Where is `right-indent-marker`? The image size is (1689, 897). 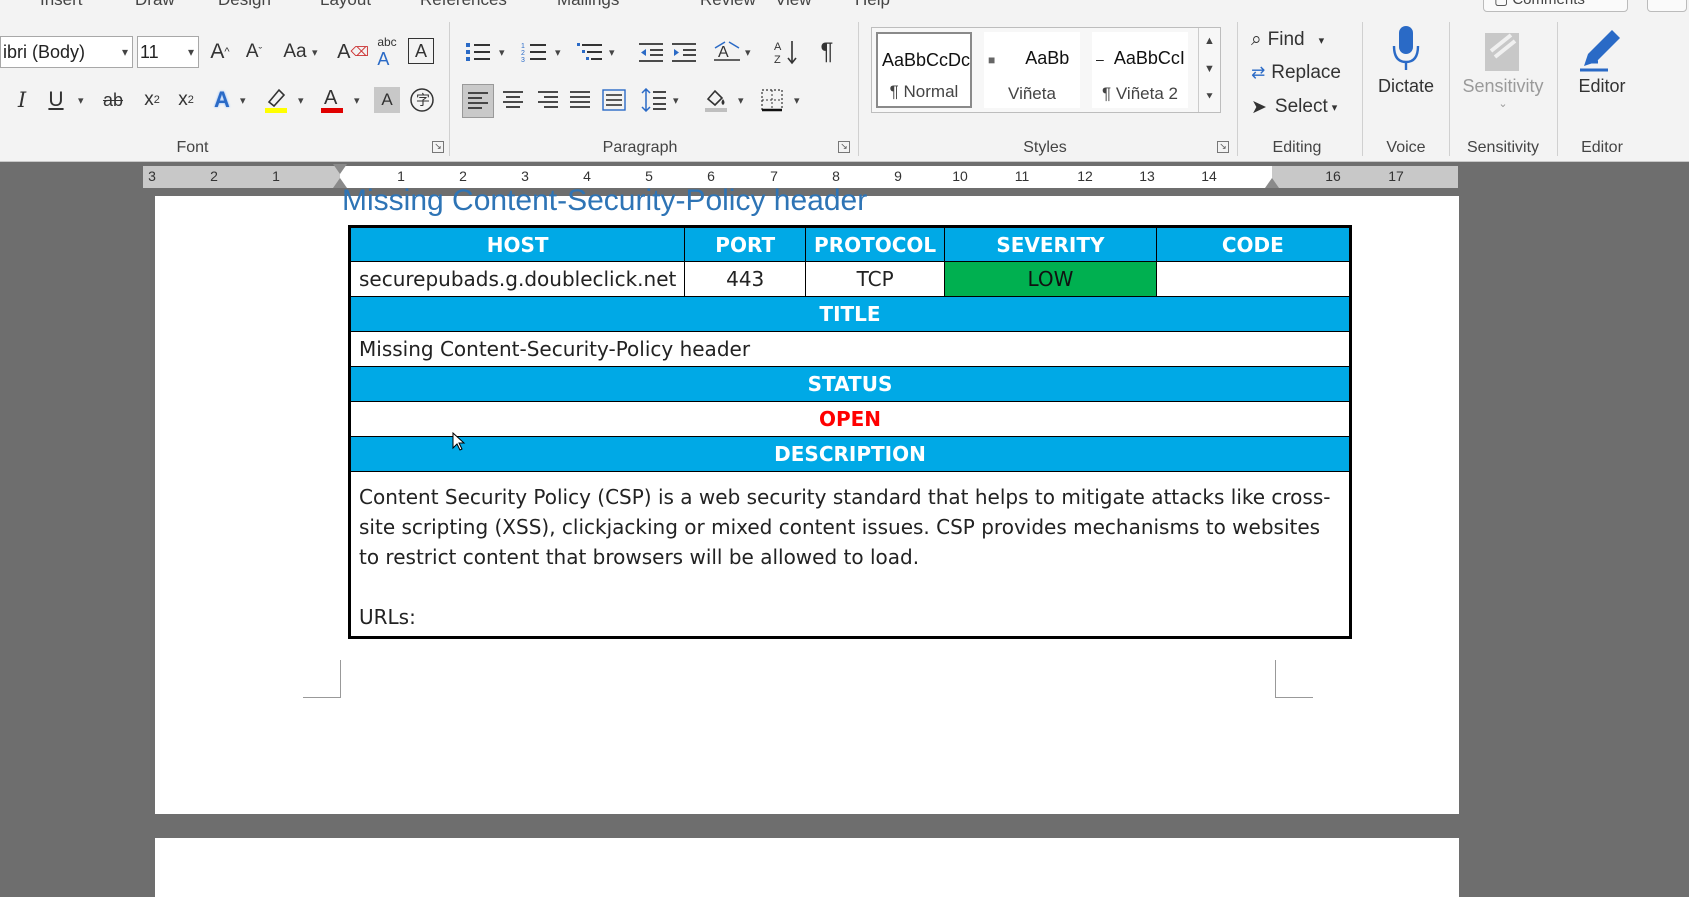
right-indent-marker is located at coordinates (1272, 183).